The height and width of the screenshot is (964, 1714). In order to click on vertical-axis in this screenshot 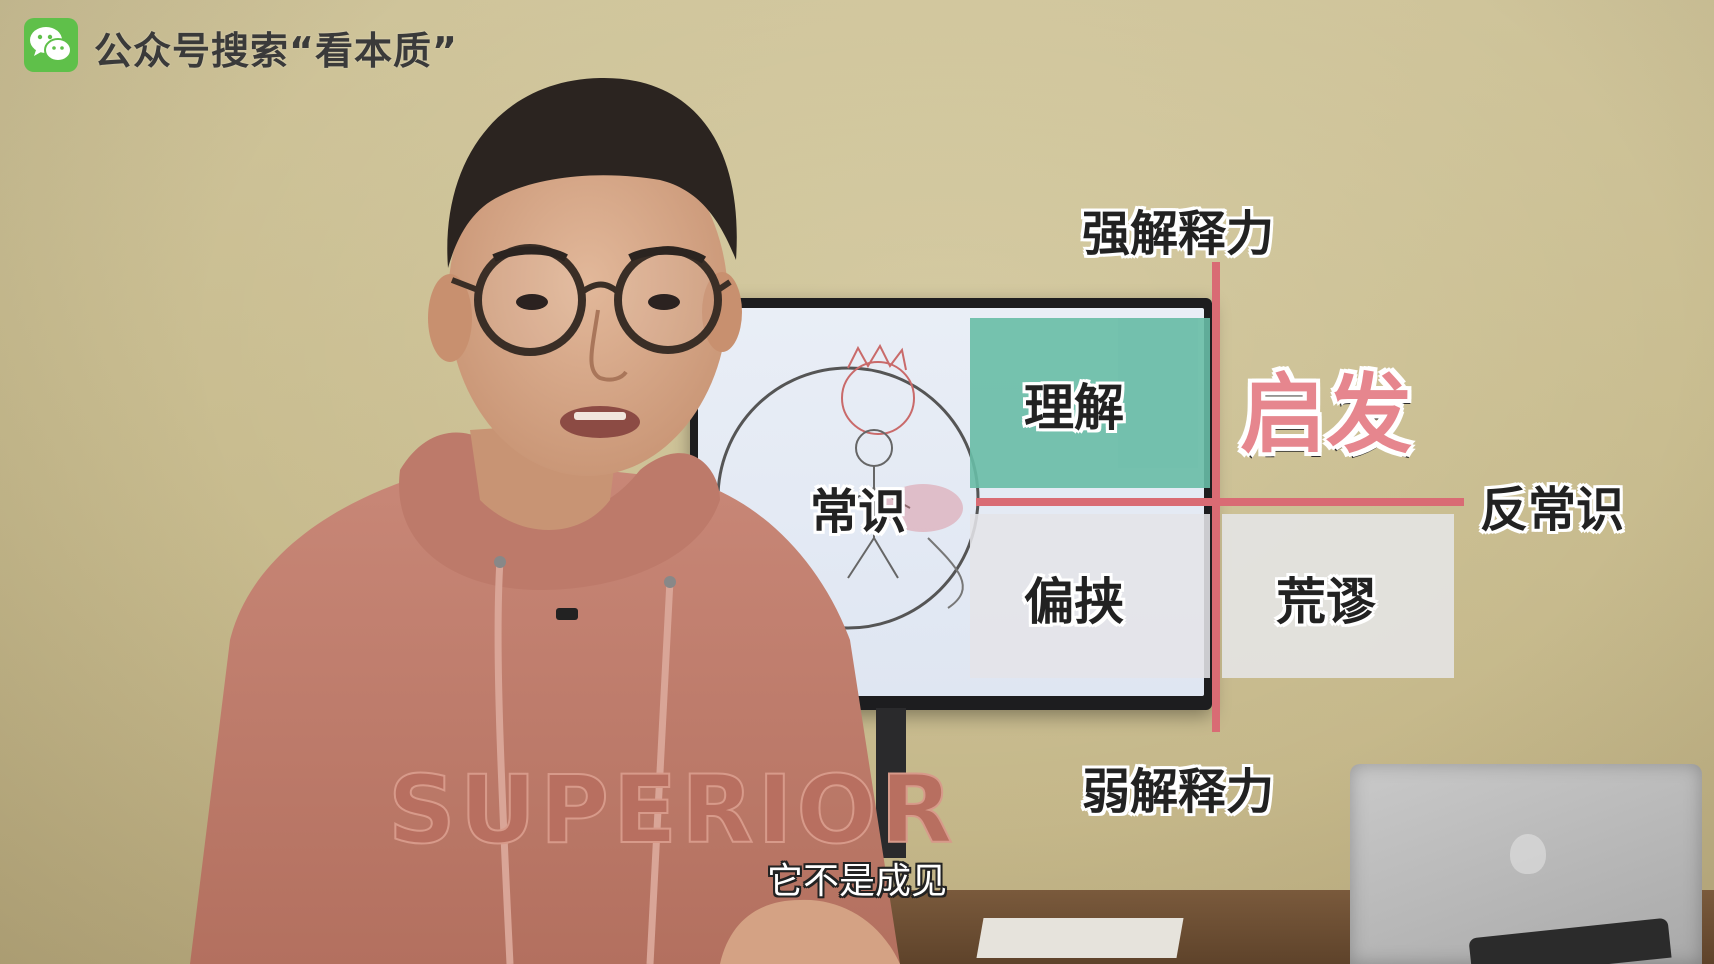, I will do `click(1216, 497)`.